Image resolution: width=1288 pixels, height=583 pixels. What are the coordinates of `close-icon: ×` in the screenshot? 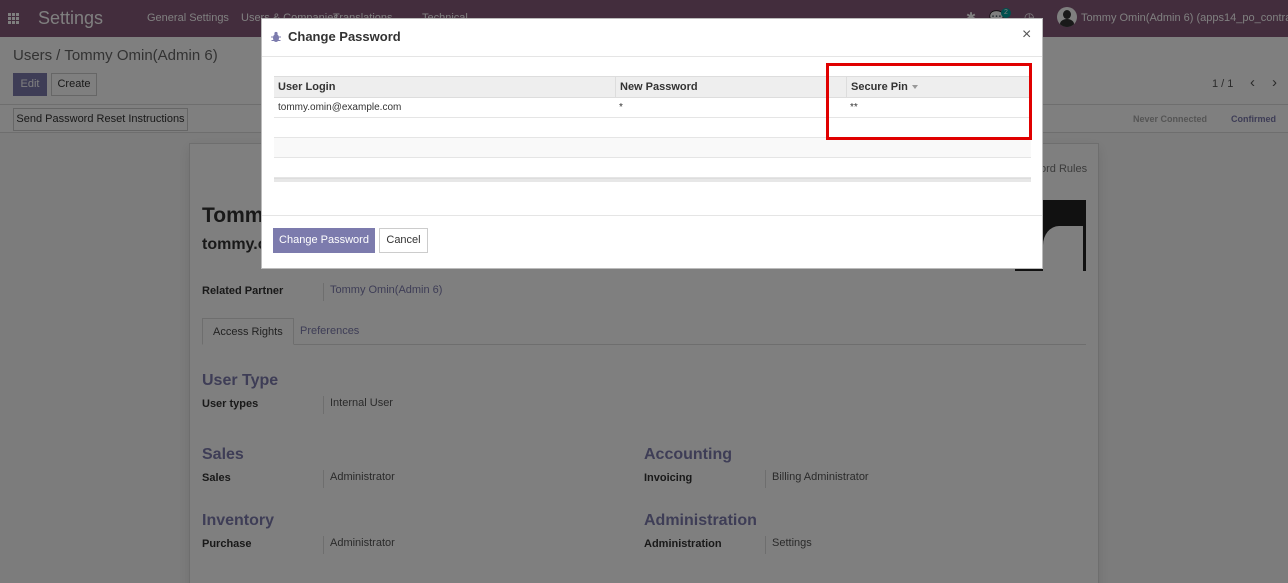 It's located at (1026, 35).